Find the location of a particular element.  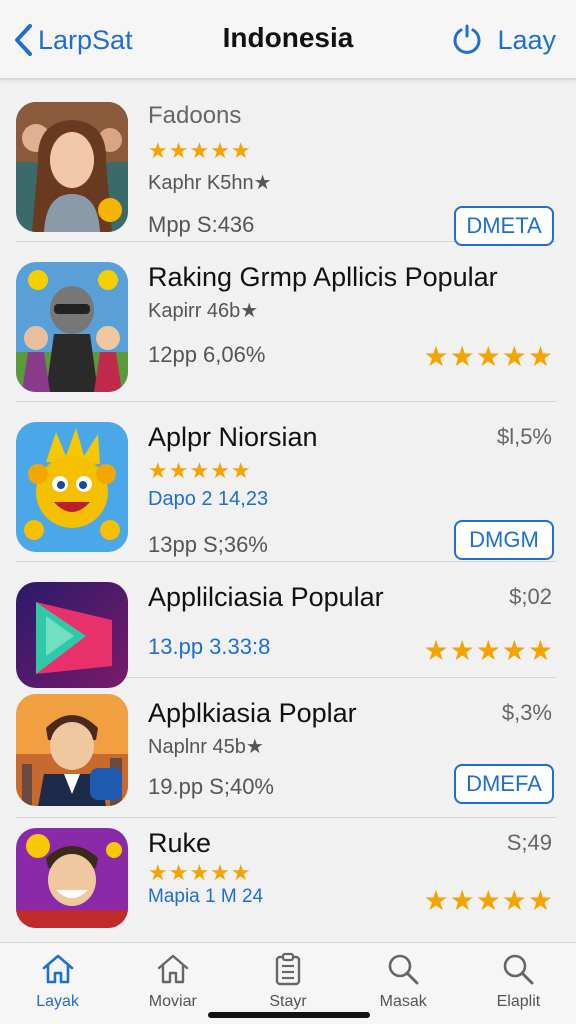

home-indicator is located at coordinates (289, 1015).